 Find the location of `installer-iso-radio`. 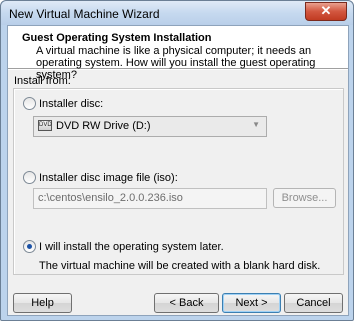

installer-iso-radio is located at coordinates (29, 177).